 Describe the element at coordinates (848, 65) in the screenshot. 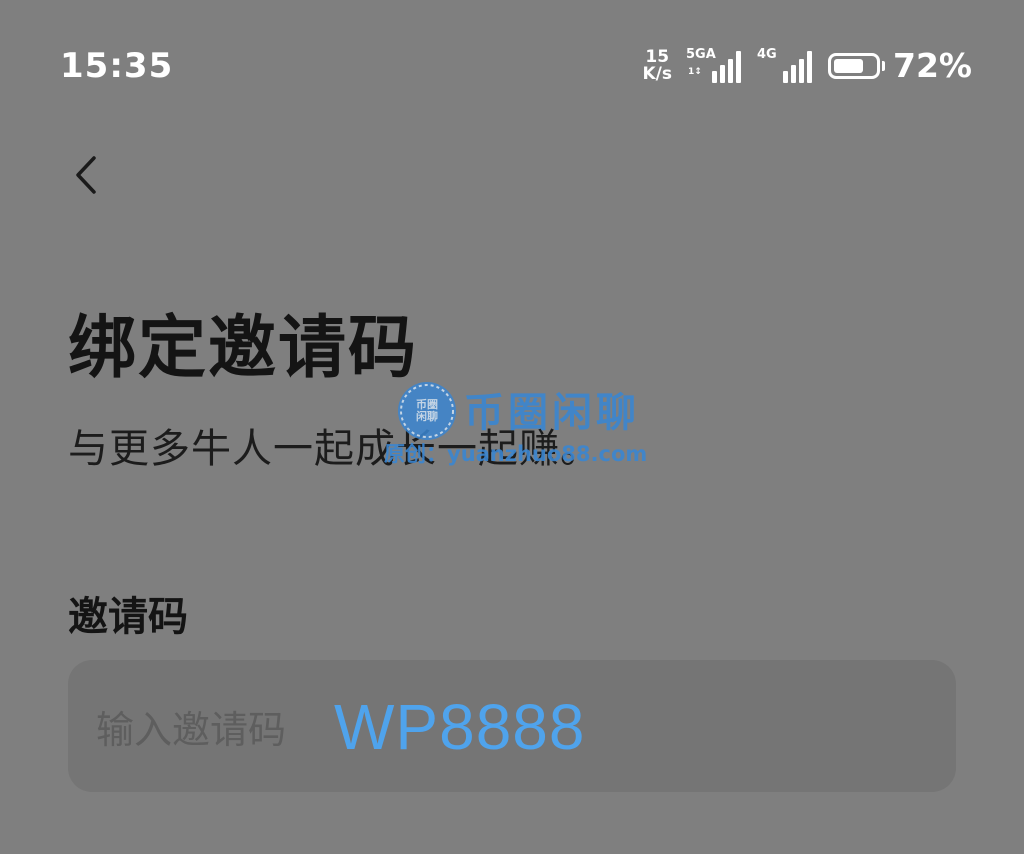

I see `battery-fill` at that location.